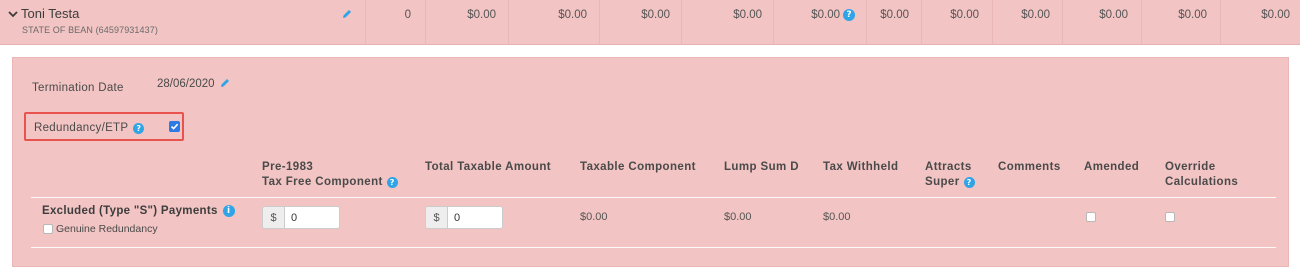 The image size is (1300, 267). What do you see at coordinates (228, 211) in the screenshot?
I see `info-icon: i` at bounding box center [228, 211].